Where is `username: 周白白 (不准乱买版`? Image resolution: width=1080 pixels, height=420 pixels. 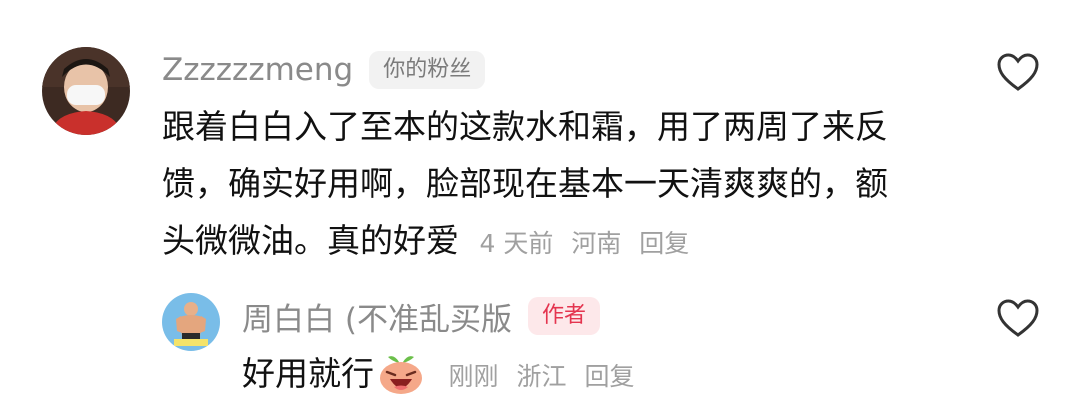
username: 周白白 (不准乱买版 is located at coordinates (377, 316).